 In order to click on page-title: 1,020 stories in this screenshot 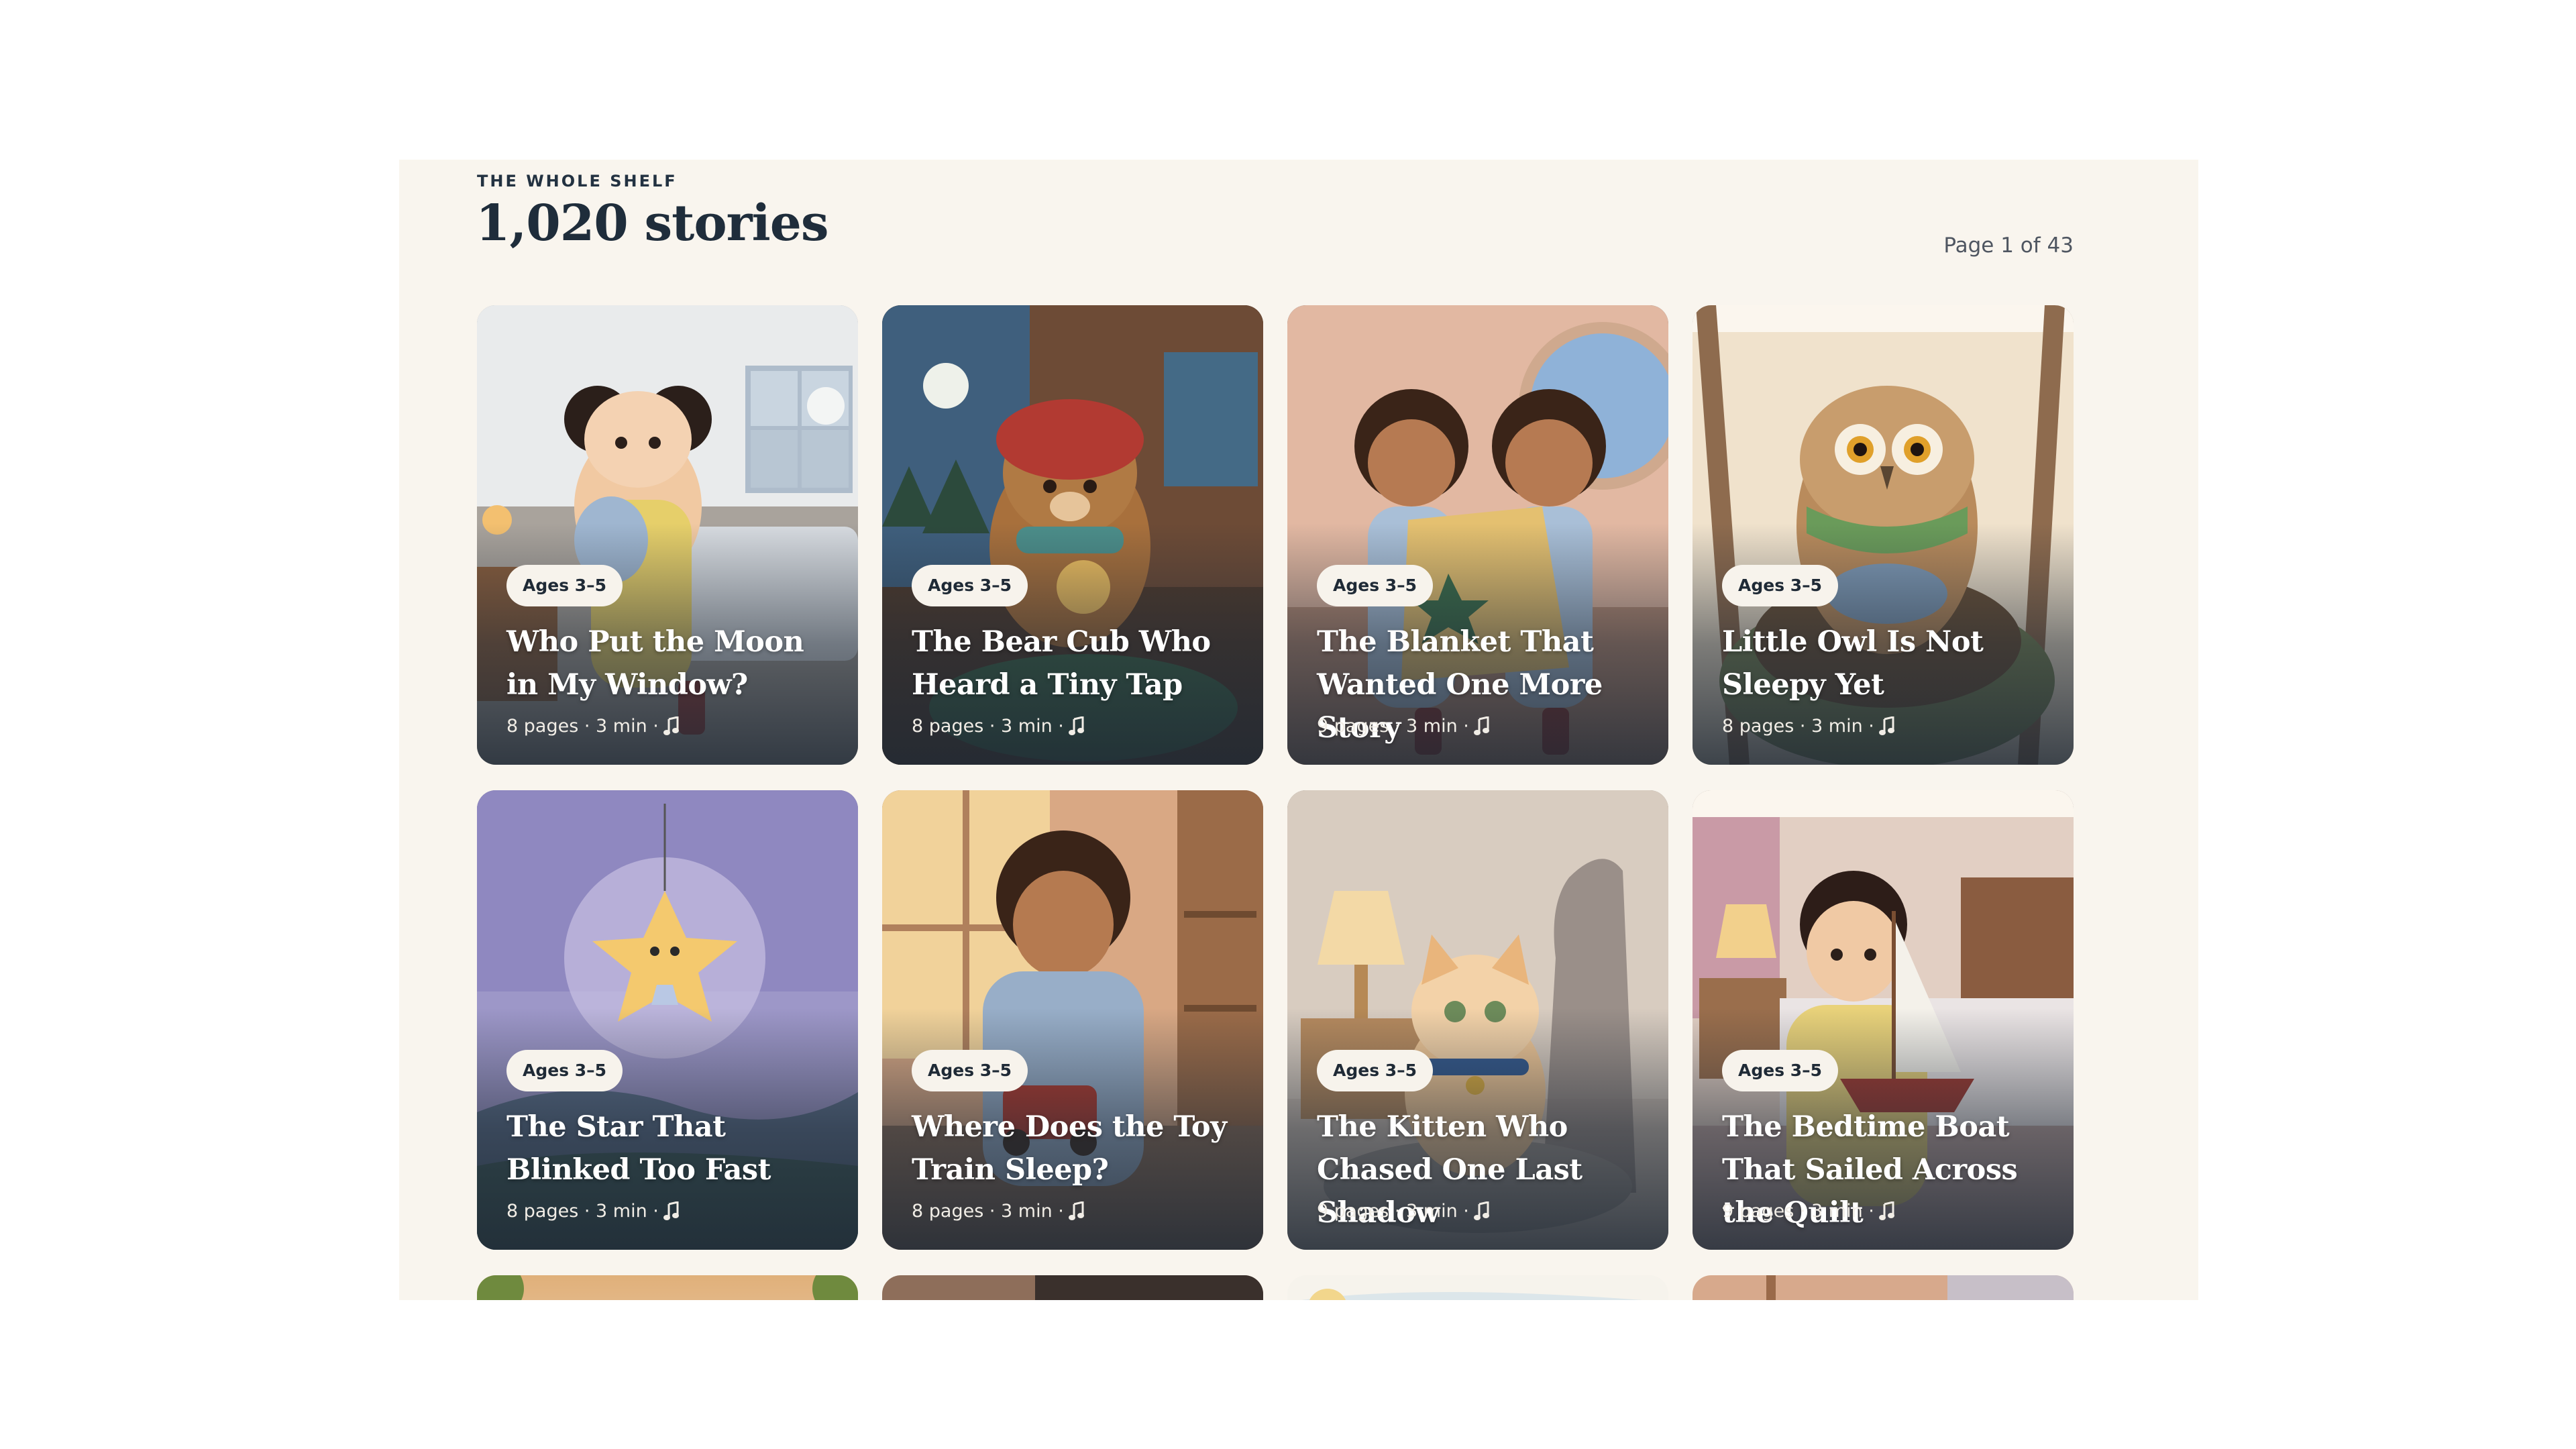, I will do `click(652, 223)`.